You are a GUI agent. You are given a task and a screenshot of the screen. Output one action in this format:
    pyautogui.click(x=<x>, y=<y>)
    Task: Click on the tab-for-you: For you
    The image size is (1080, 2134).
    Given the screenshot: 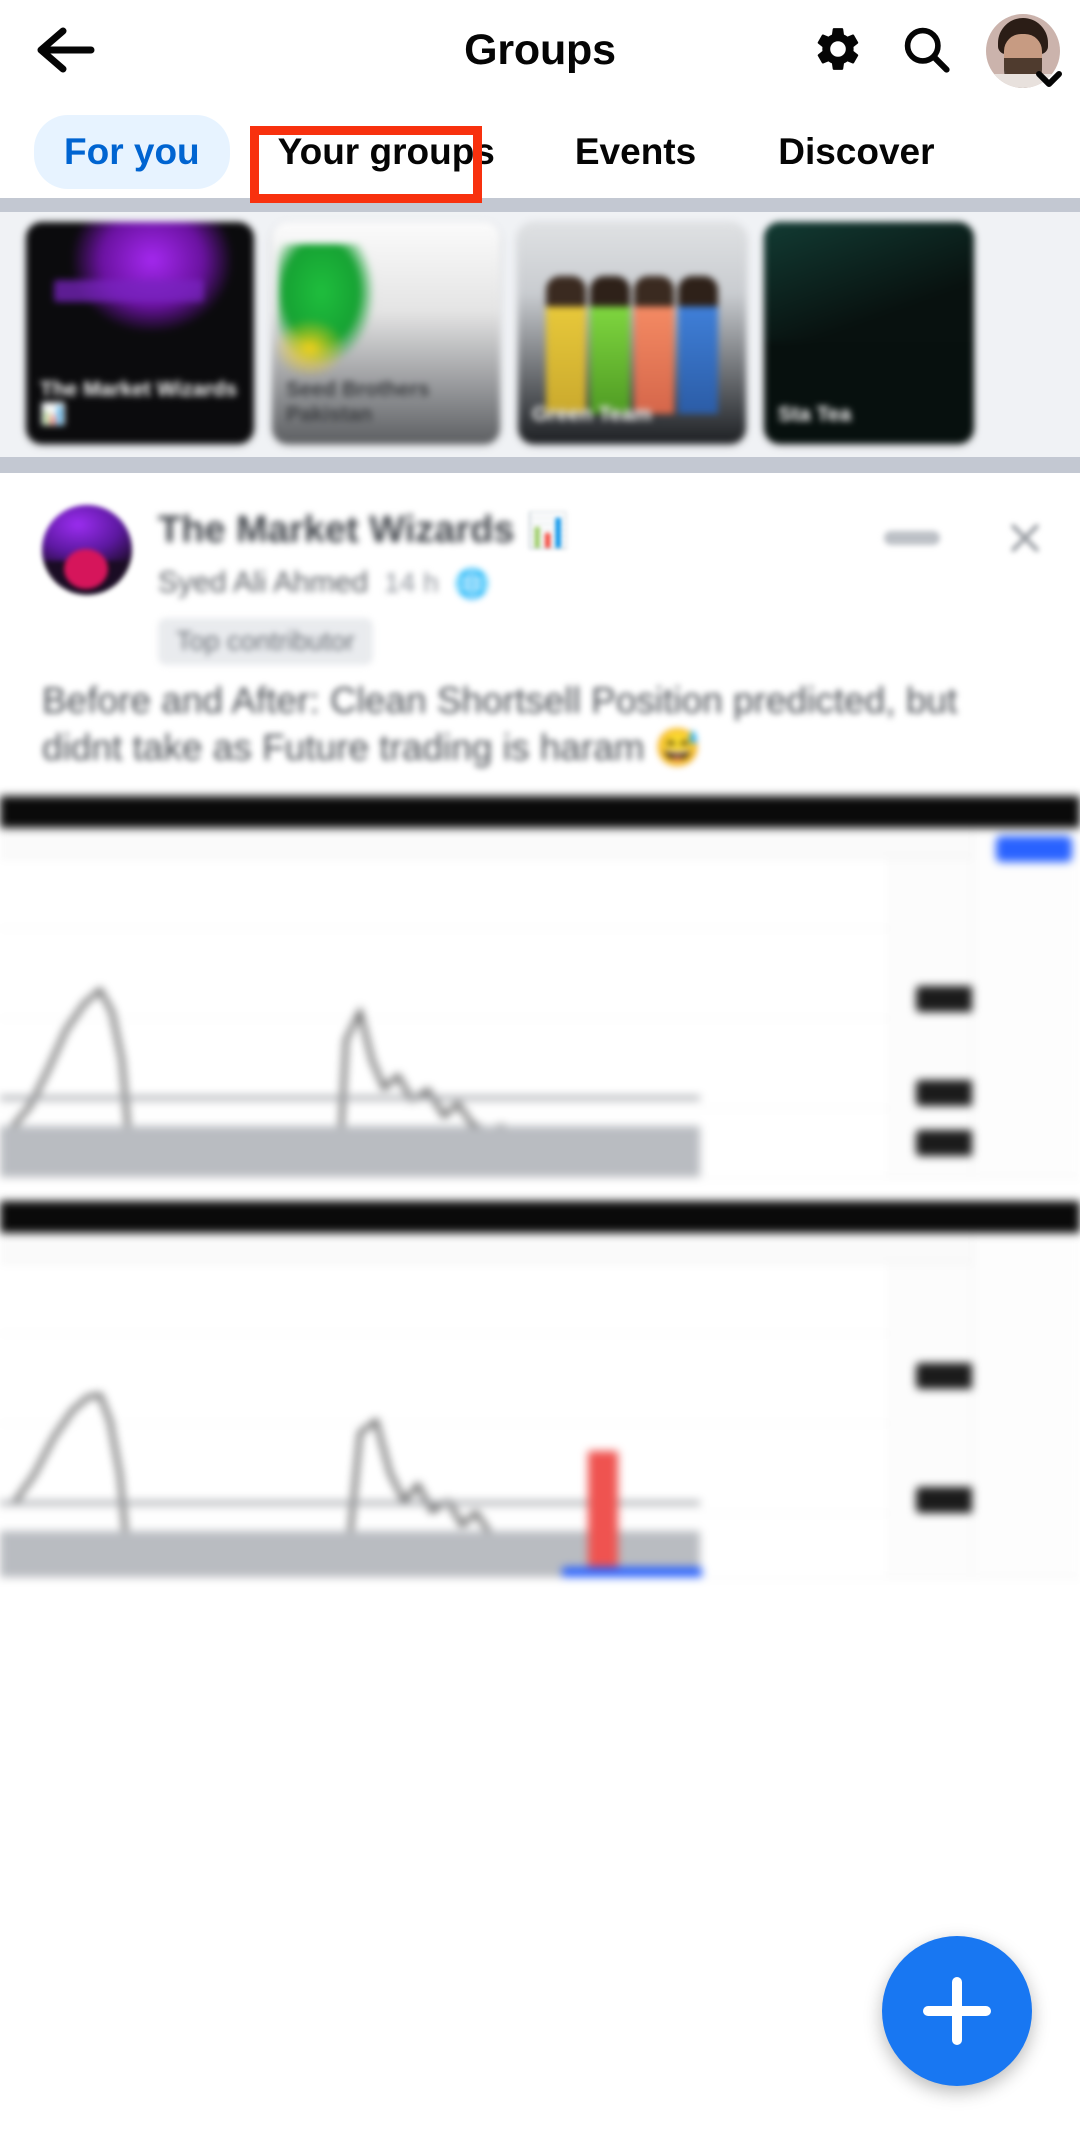 What is the action you would take?
    pyautogui.click(x=132, y=152)
    